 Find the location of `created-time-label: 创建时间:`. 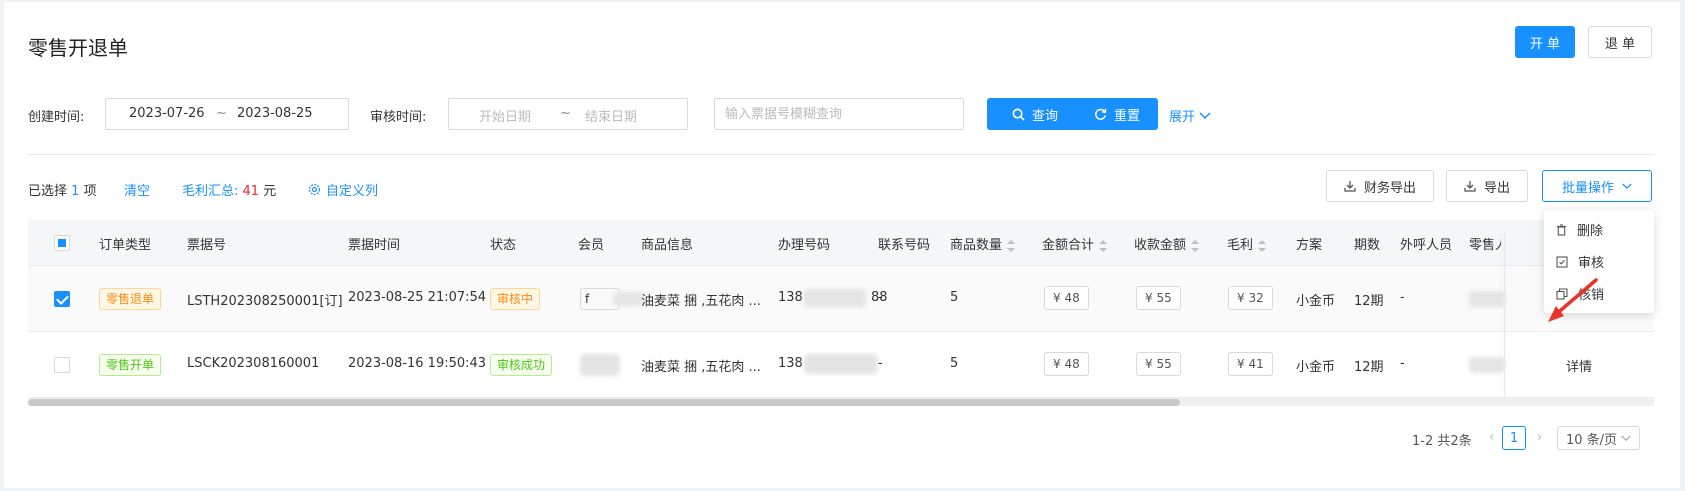

created-time-label: 创建时间: is located at coordinates (56, 117).